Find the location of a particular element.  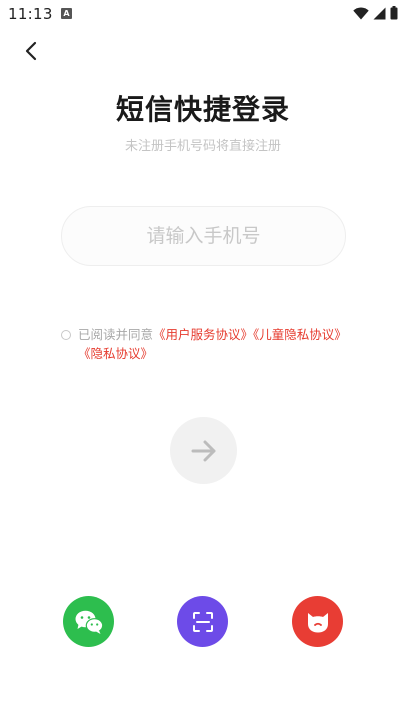

submit-button is located at coordinates (203, 450).